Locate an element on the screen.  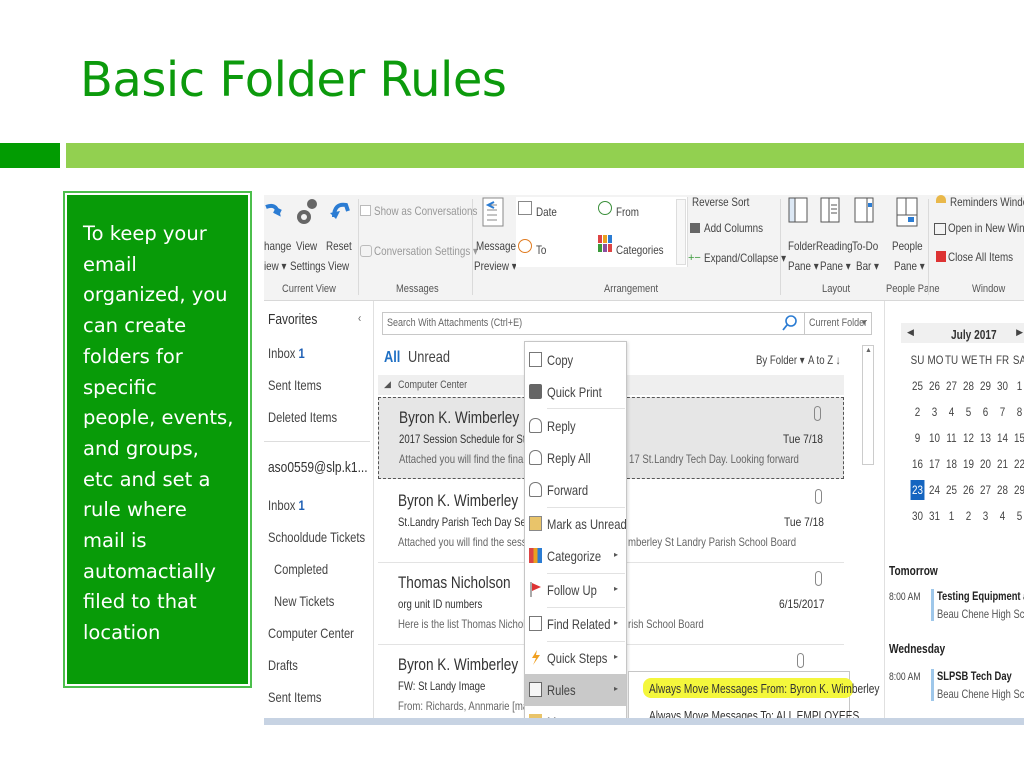
arrange-by-categories: Categories is located at coordinates (640, 250).